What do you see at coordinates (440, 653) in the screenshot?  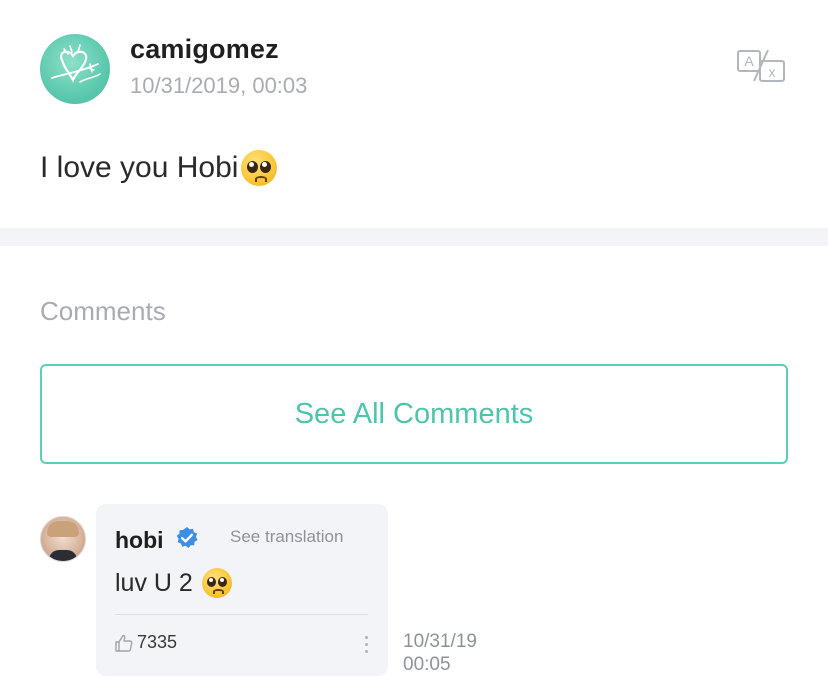 I see `comment-timestamp: 10/31/19 00:05` at bounding box center [440, 653].